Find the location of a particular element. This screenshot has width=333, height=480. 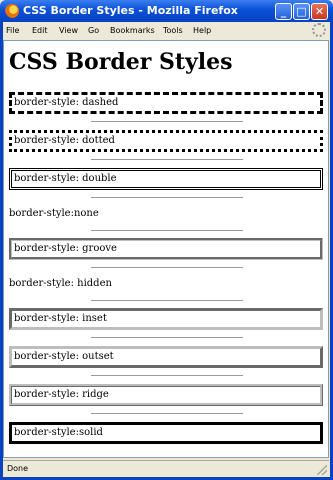

page-title: CSS Border Styles is located at coordinates (121, 62).